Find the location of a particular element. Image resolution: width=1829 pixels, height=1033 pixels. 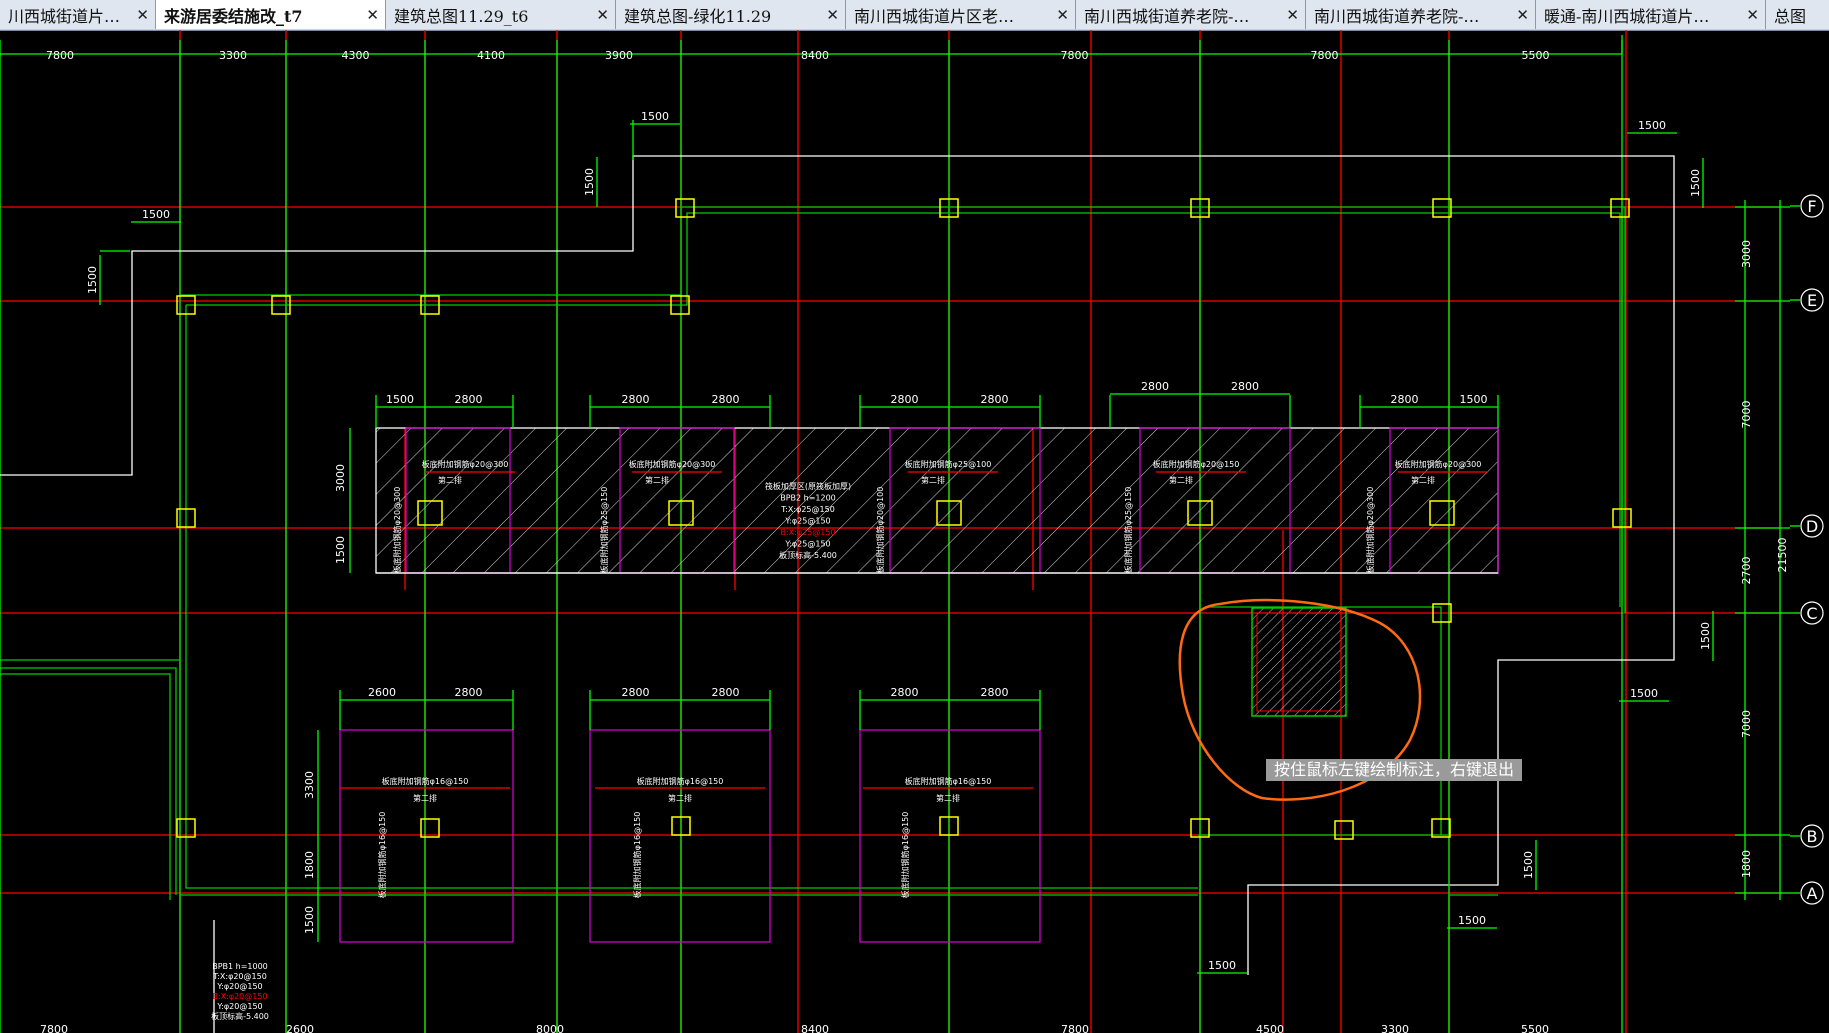

band-dimension-label-left: 1500 is located at coordinates (309, 920).